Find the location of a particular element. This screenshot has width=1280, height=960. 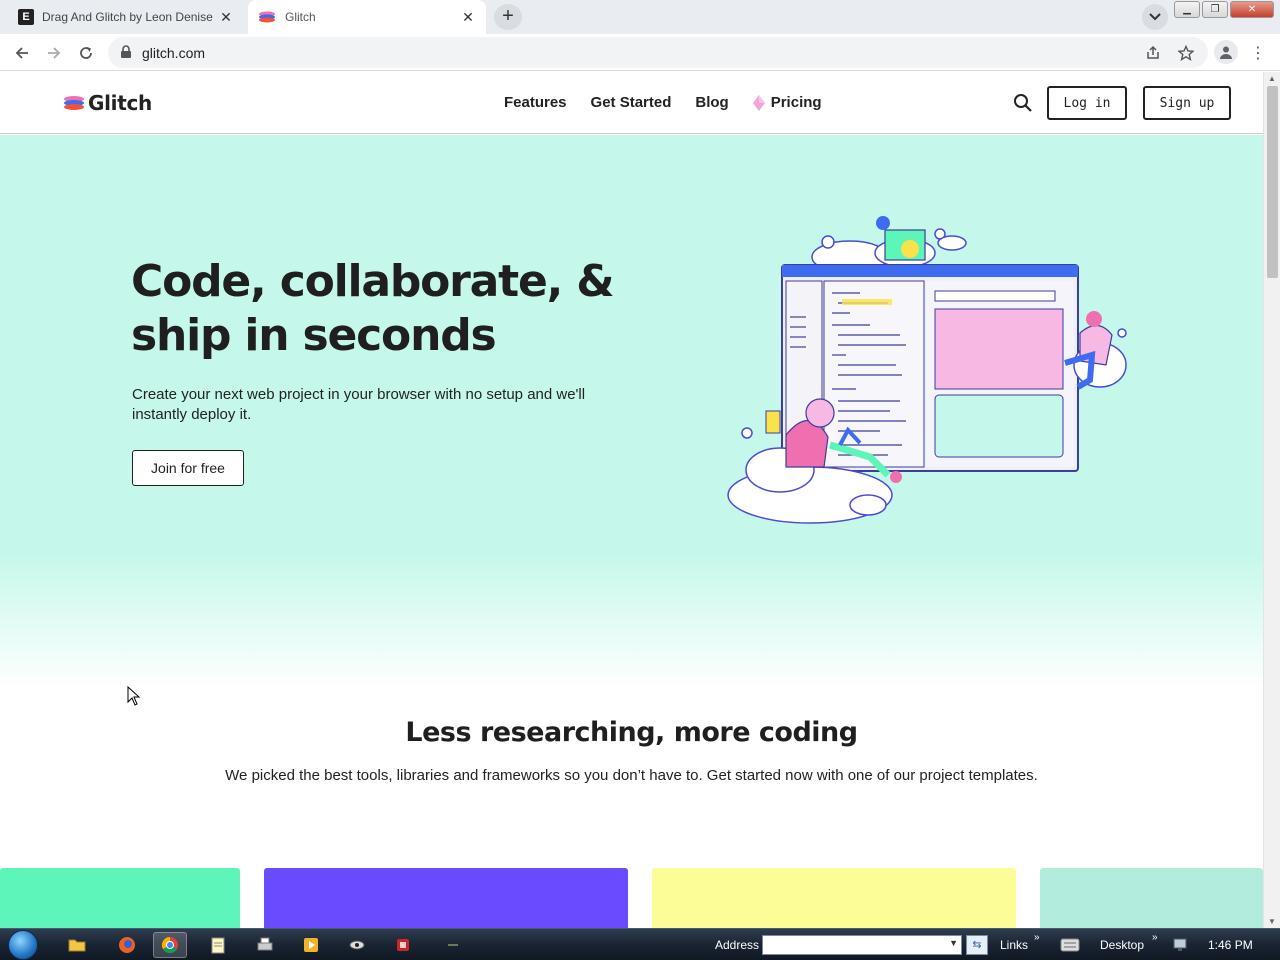

browser-tab-active: Glitch ✕ is located at coordinates (367, 17).